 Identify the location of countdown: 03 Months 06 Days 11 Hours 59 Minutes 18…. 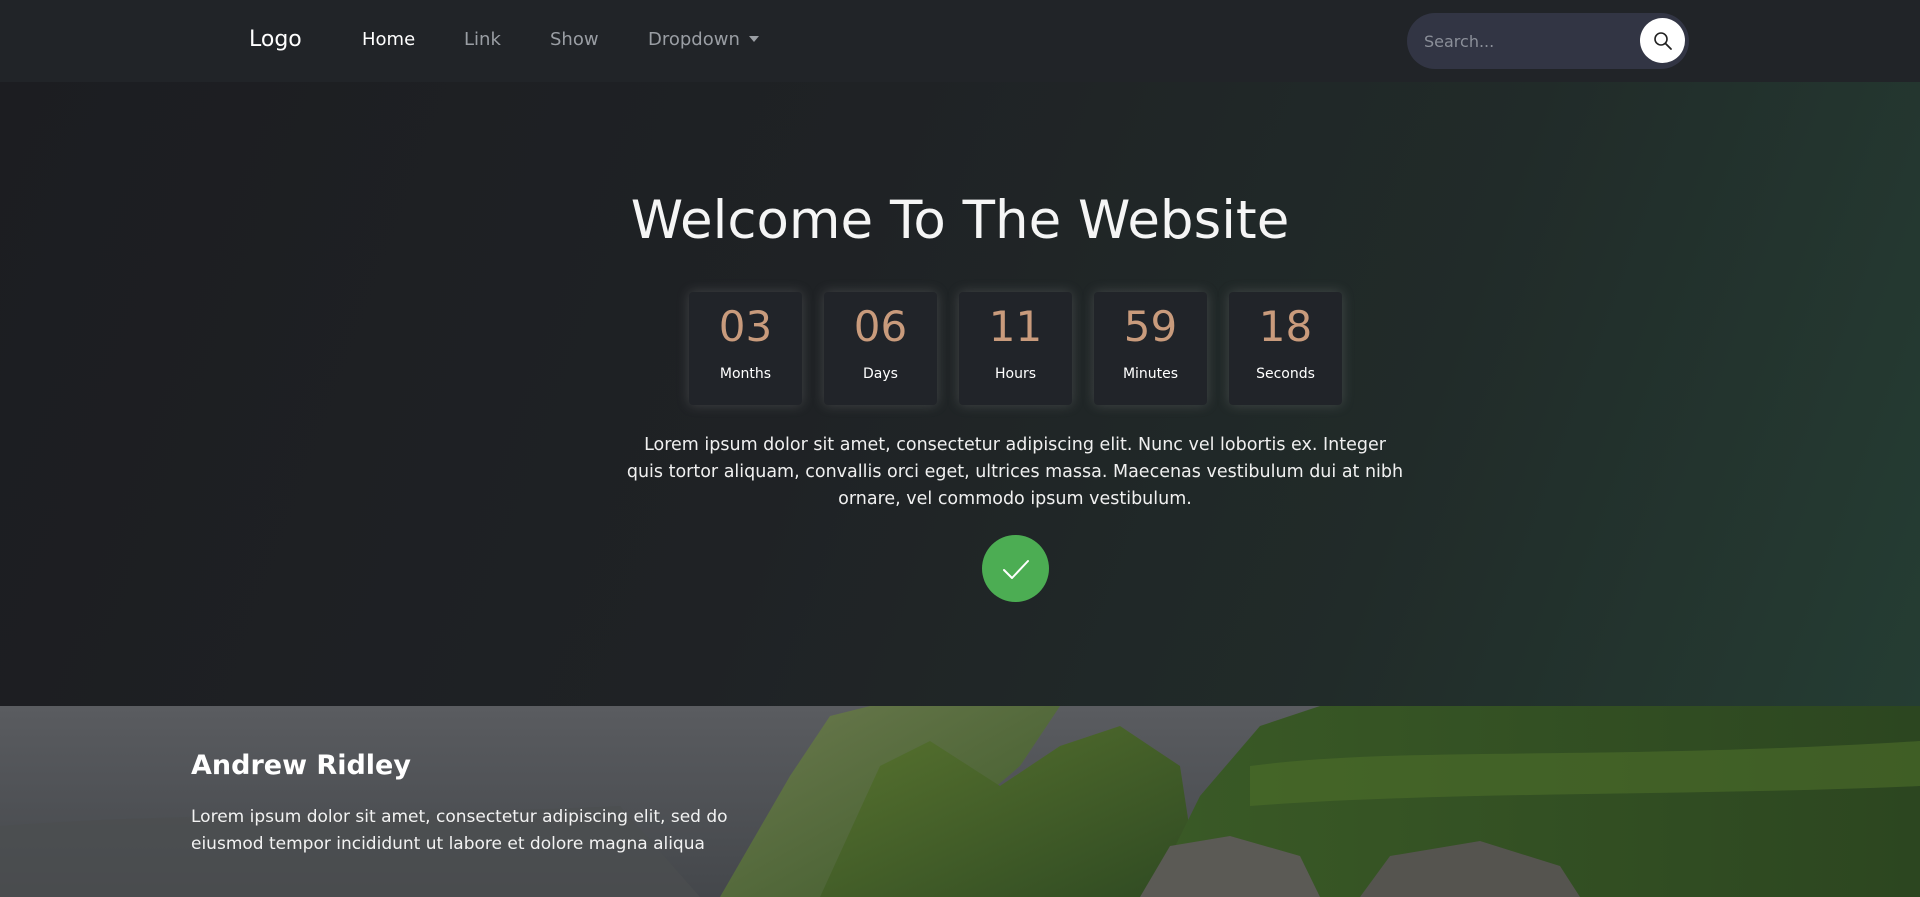
(1016, 348).